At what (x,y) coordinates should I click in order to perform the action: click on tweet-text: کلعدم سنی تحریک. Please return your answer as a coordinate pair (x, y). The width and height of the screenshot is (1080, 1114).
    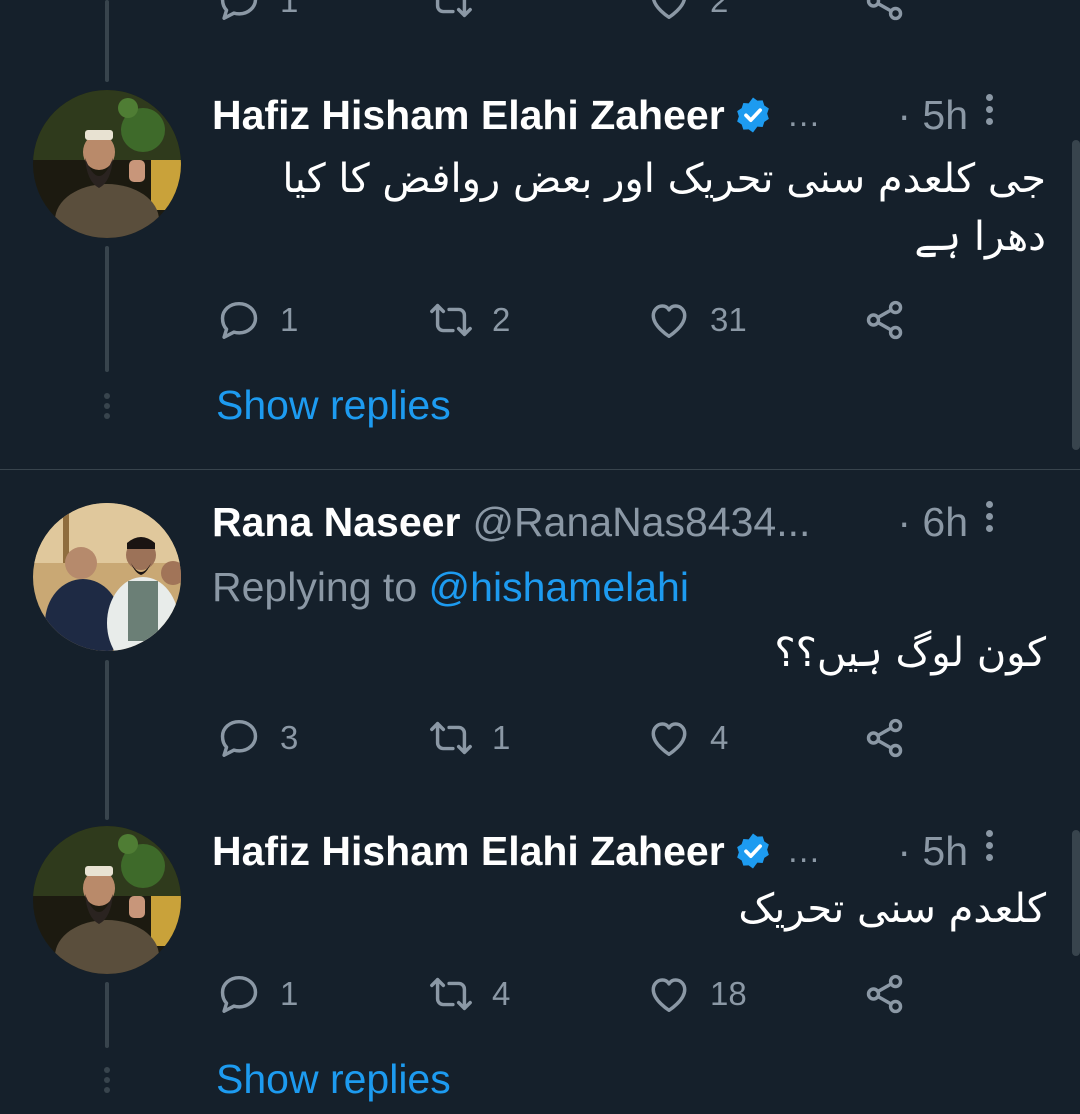
    Looking at the image, I should click on (892, 909).